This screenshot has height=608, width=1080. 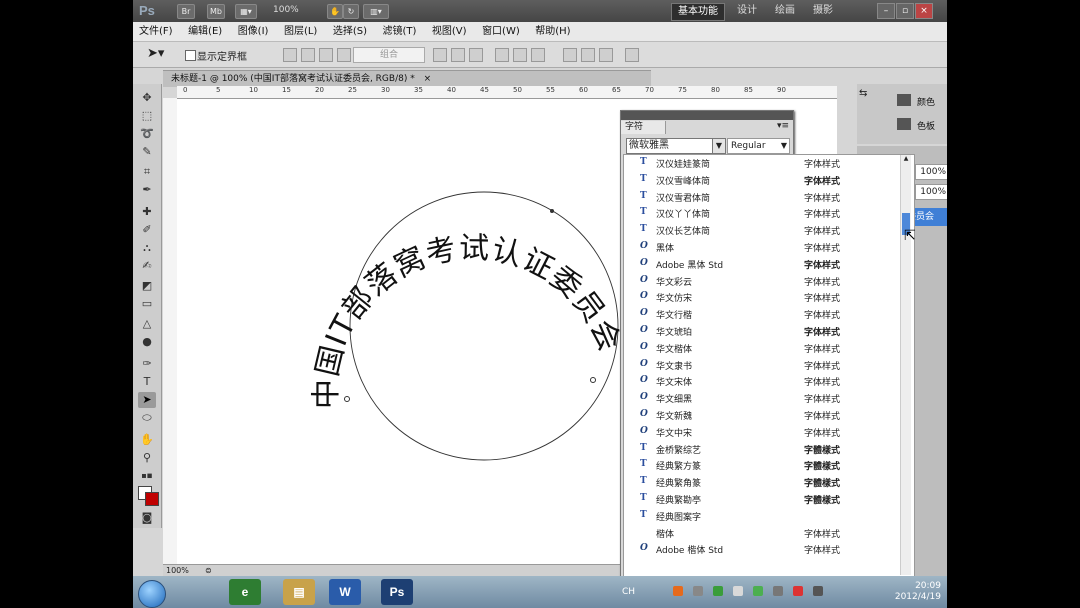 What do you see at coordinates (759, 316) in the screenshot?
I see `font-list-item: O 华文行楷 字体样式` at bounding box center [759, 316].